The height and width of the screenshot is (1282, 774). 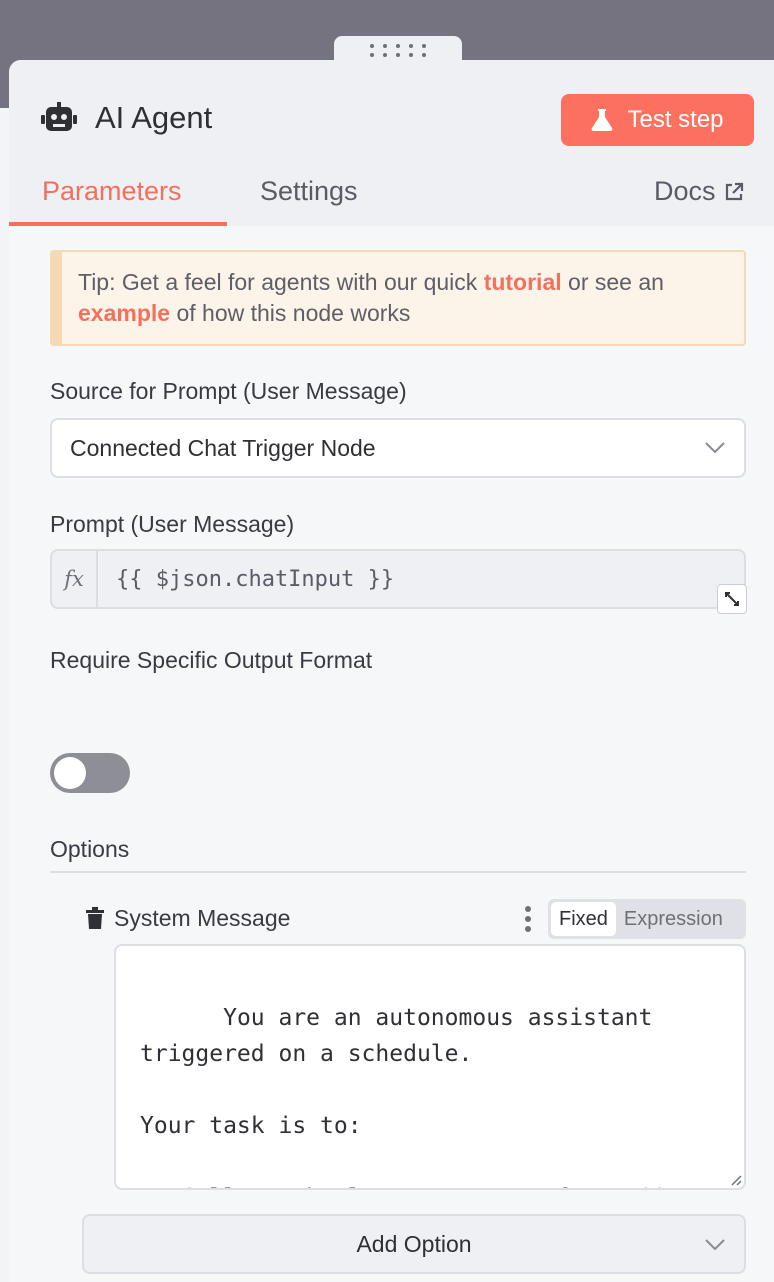 What do you see at coordinates (290, 313) in the screenshot?
I see `tip-text: of how this node works` at bounding box center [290, 313].